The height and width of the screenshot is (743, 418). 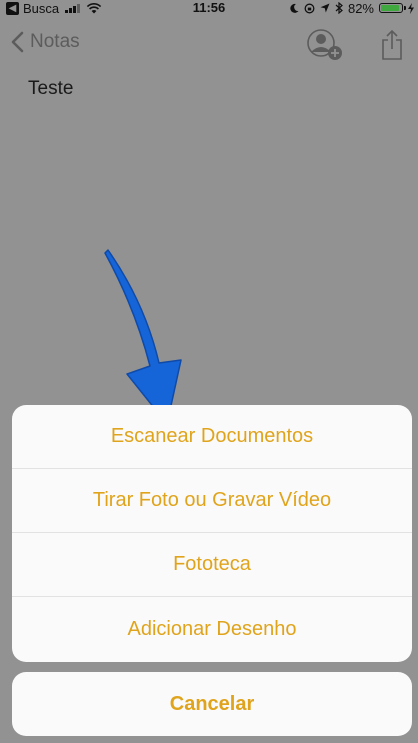 What do you see at coordinates (339, 8) in the screenshot?
I see `bluetooth-icon` at bounding box center [339, 8].